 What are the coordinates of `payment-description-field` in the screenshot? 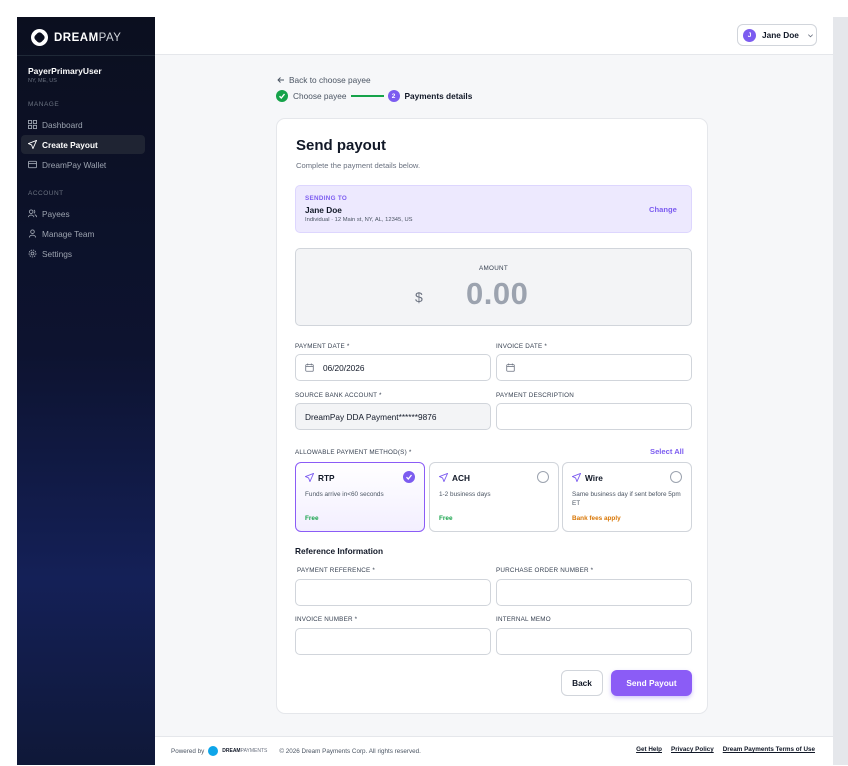 It's located at (594, 416).